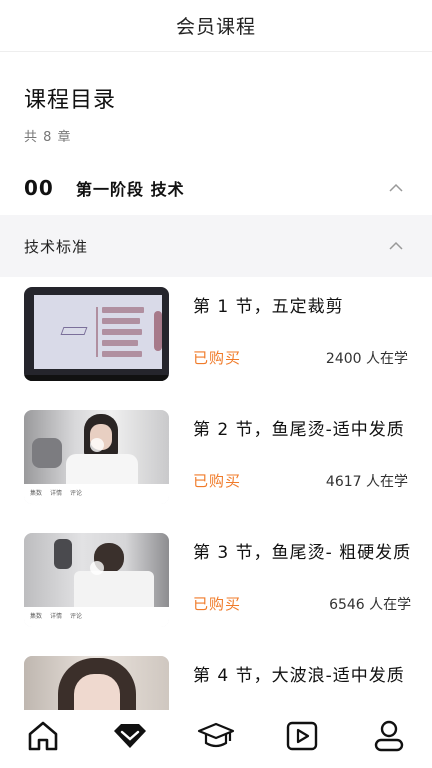 The image size is (432, 768). Describe the element at coordinates (370, 604) in the screenshot. I see `learner-count: 6546 人在学` at that location.